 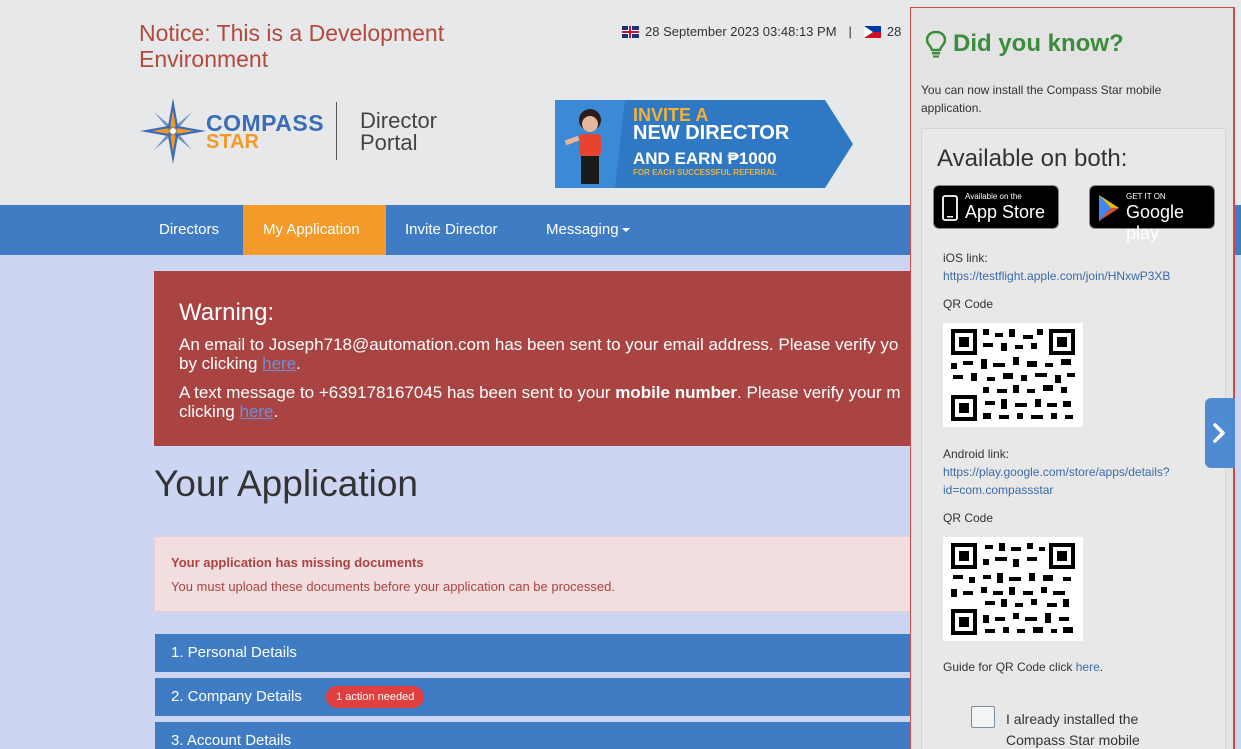 I want to click on logo-star-text: STAR, so click(x=232, y=142).